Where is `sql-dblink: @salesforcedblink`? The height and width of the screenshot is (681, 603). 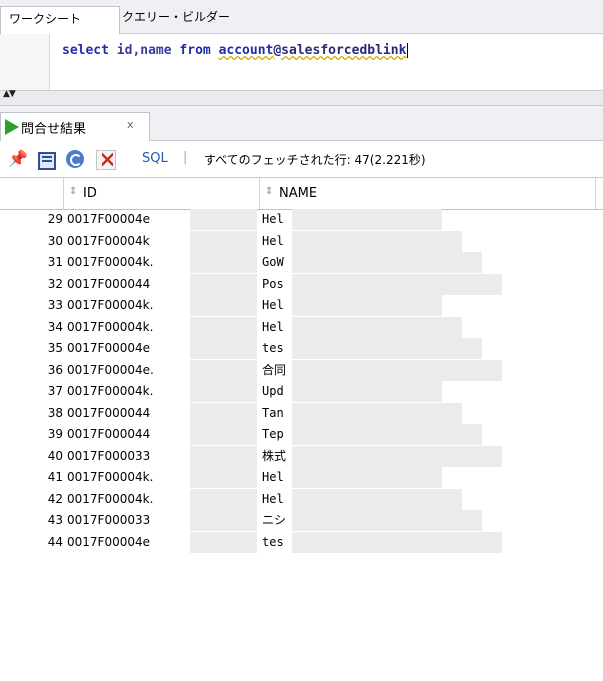
sql-dblink: @salesforcedblink is located at coordinates (340, 50).